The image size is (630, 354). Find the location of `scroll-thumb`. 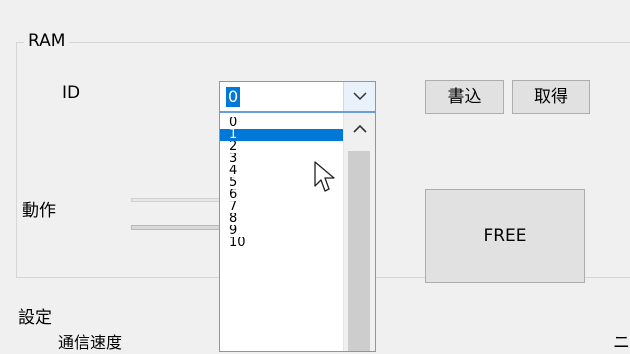

scroll-thumb is located at coordinates (359, 251).